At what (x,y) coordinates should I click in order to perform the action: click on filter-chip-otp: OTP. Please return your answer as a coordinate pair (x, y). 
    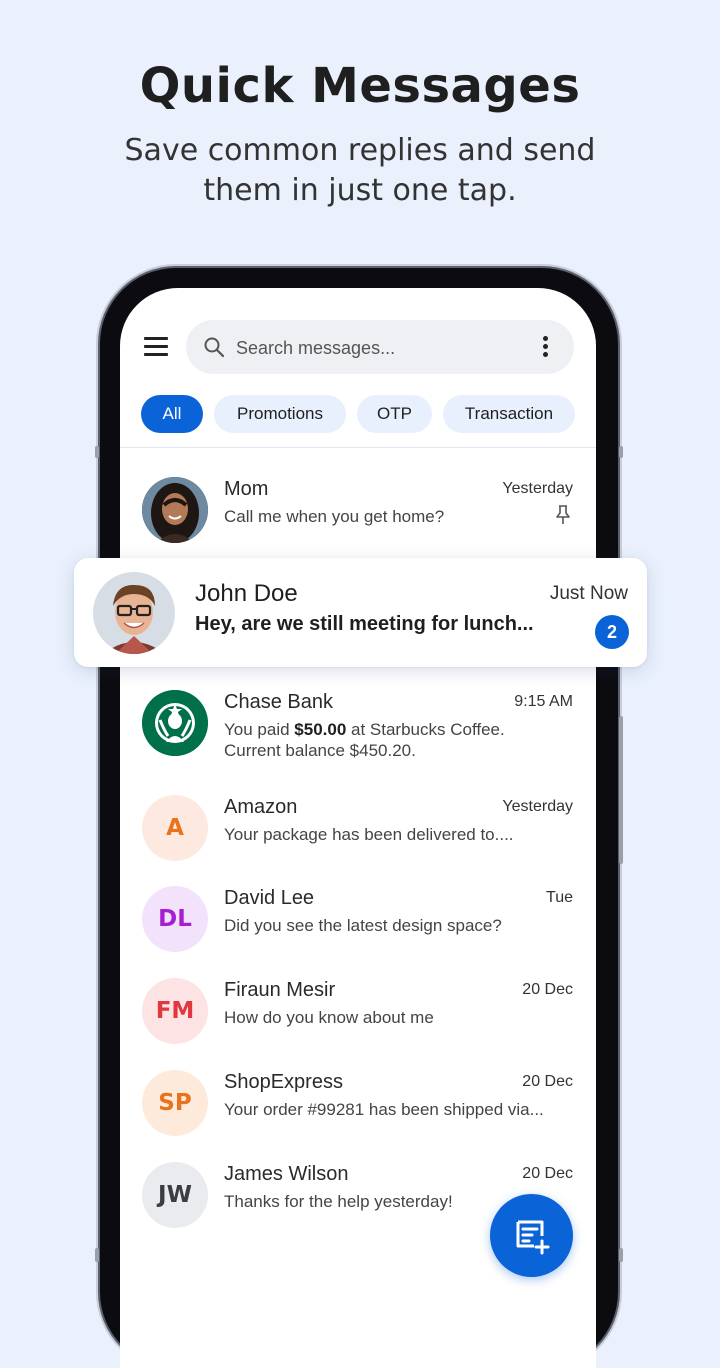
    Looking at the image, I should click on (394, 414).